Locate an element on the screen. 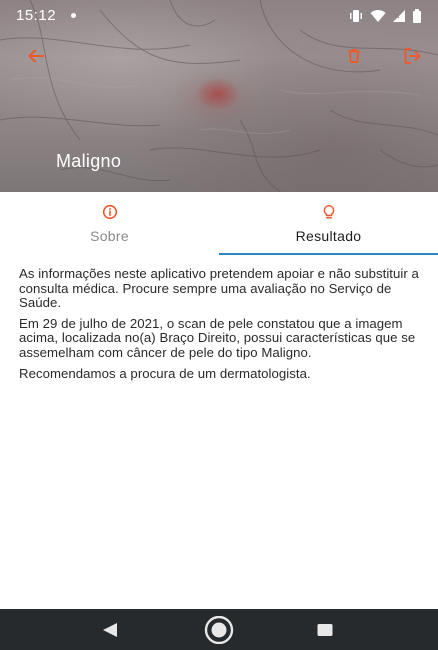  system-nav-bar is located at coordinates (219, 629).